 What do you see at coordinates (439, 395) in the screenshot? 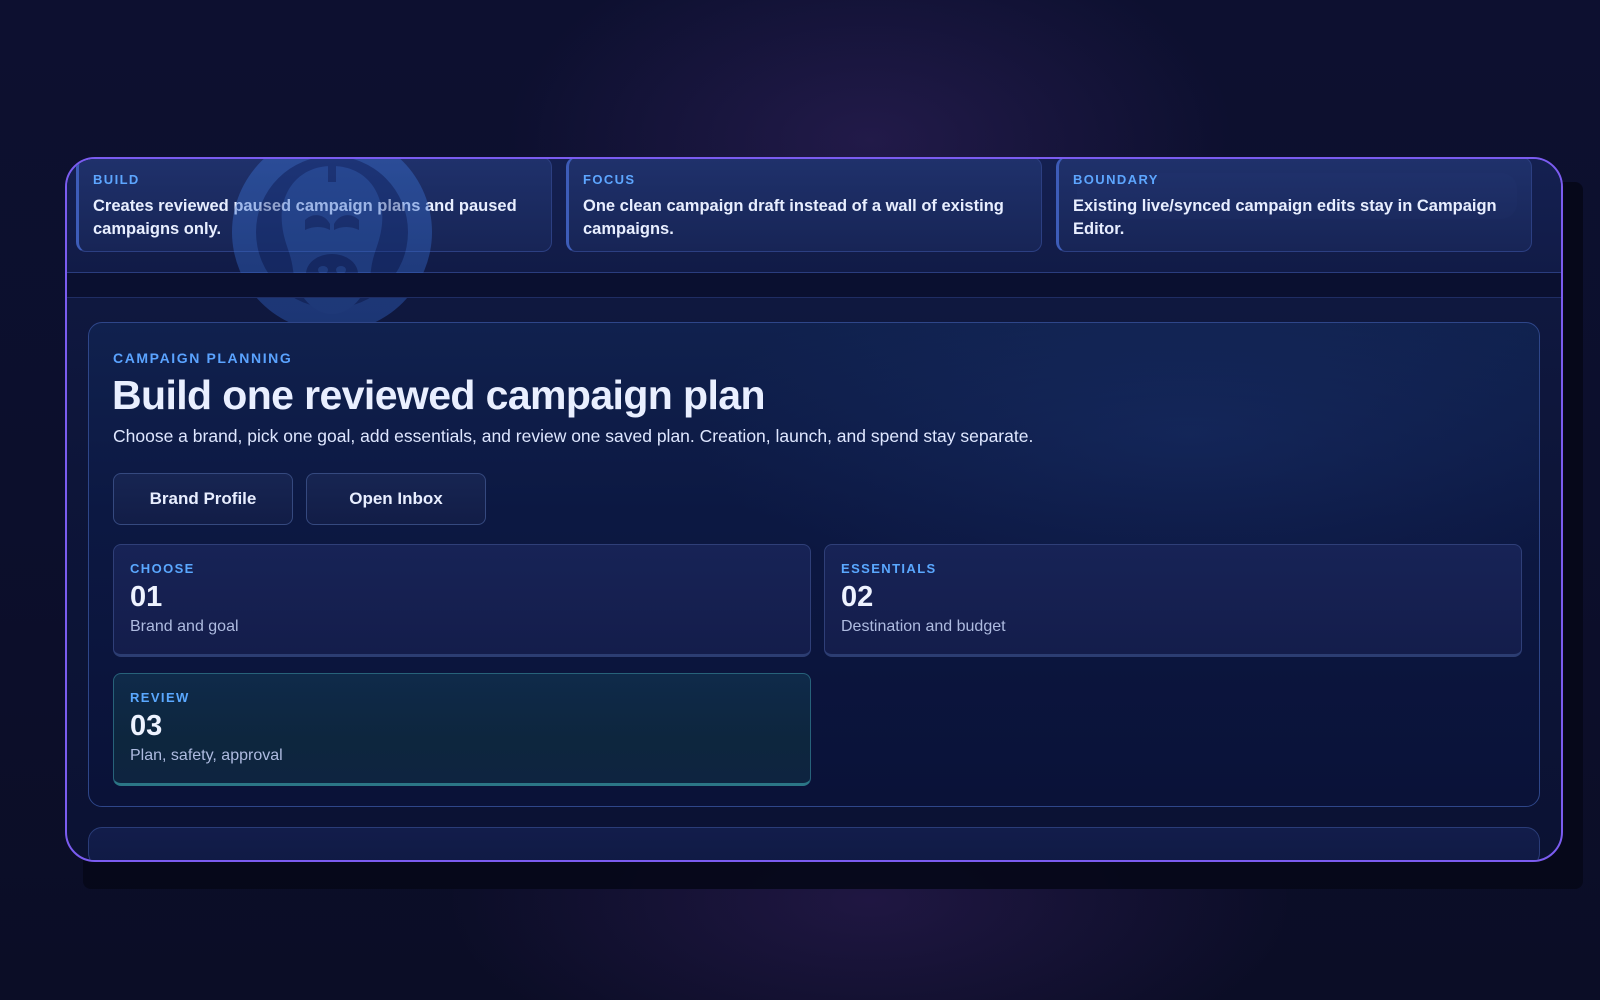
I see `page-title: Build one reviewed campaign plan` at bounding box center [439, 395].